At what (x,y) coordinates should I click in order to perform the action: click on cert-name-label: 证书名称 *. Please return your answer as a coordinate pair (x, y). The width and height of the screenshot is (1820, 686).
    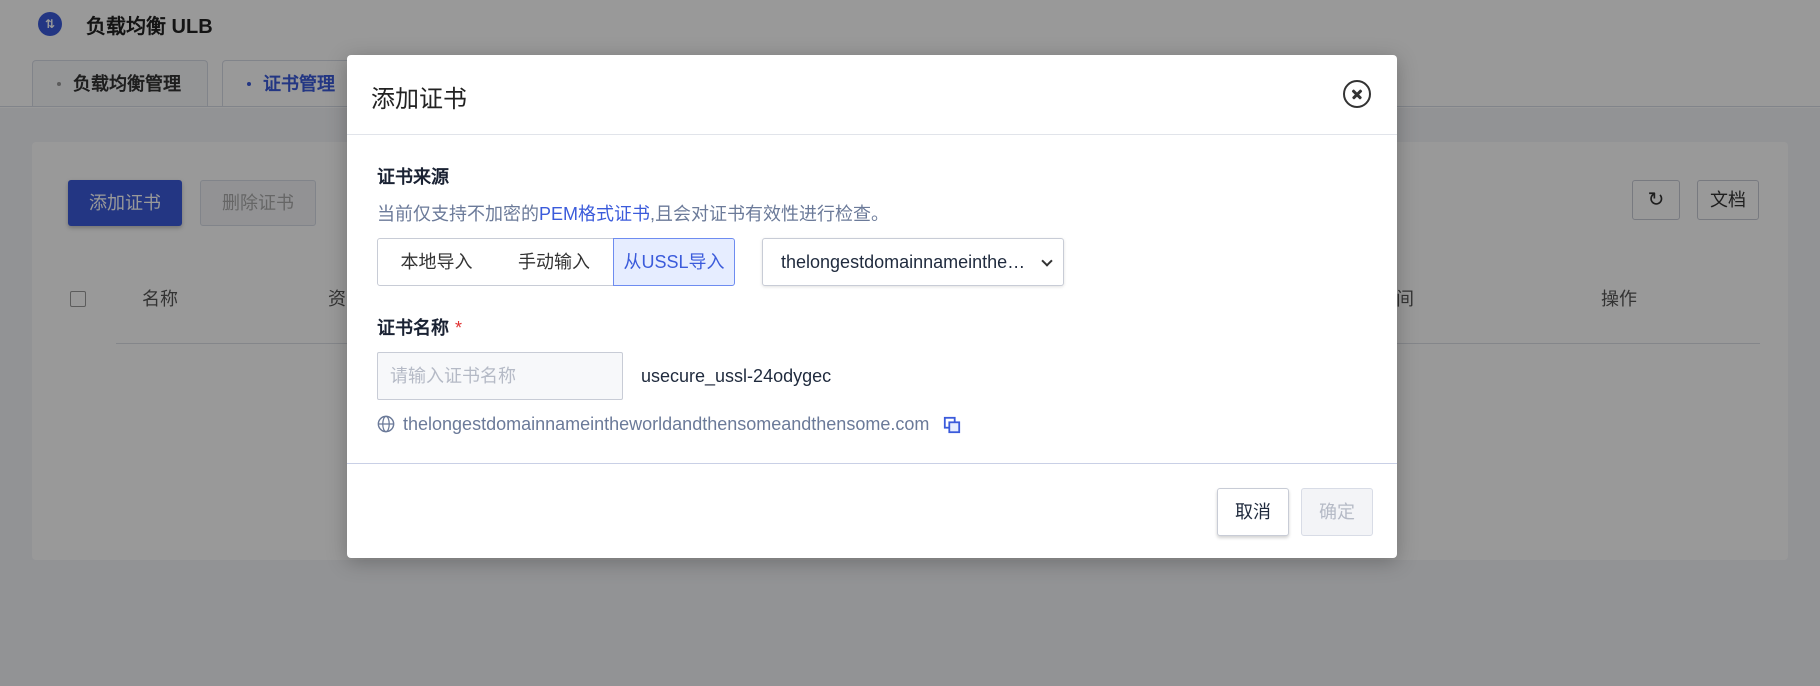
    Looking at the image, I should click on (419, 327).